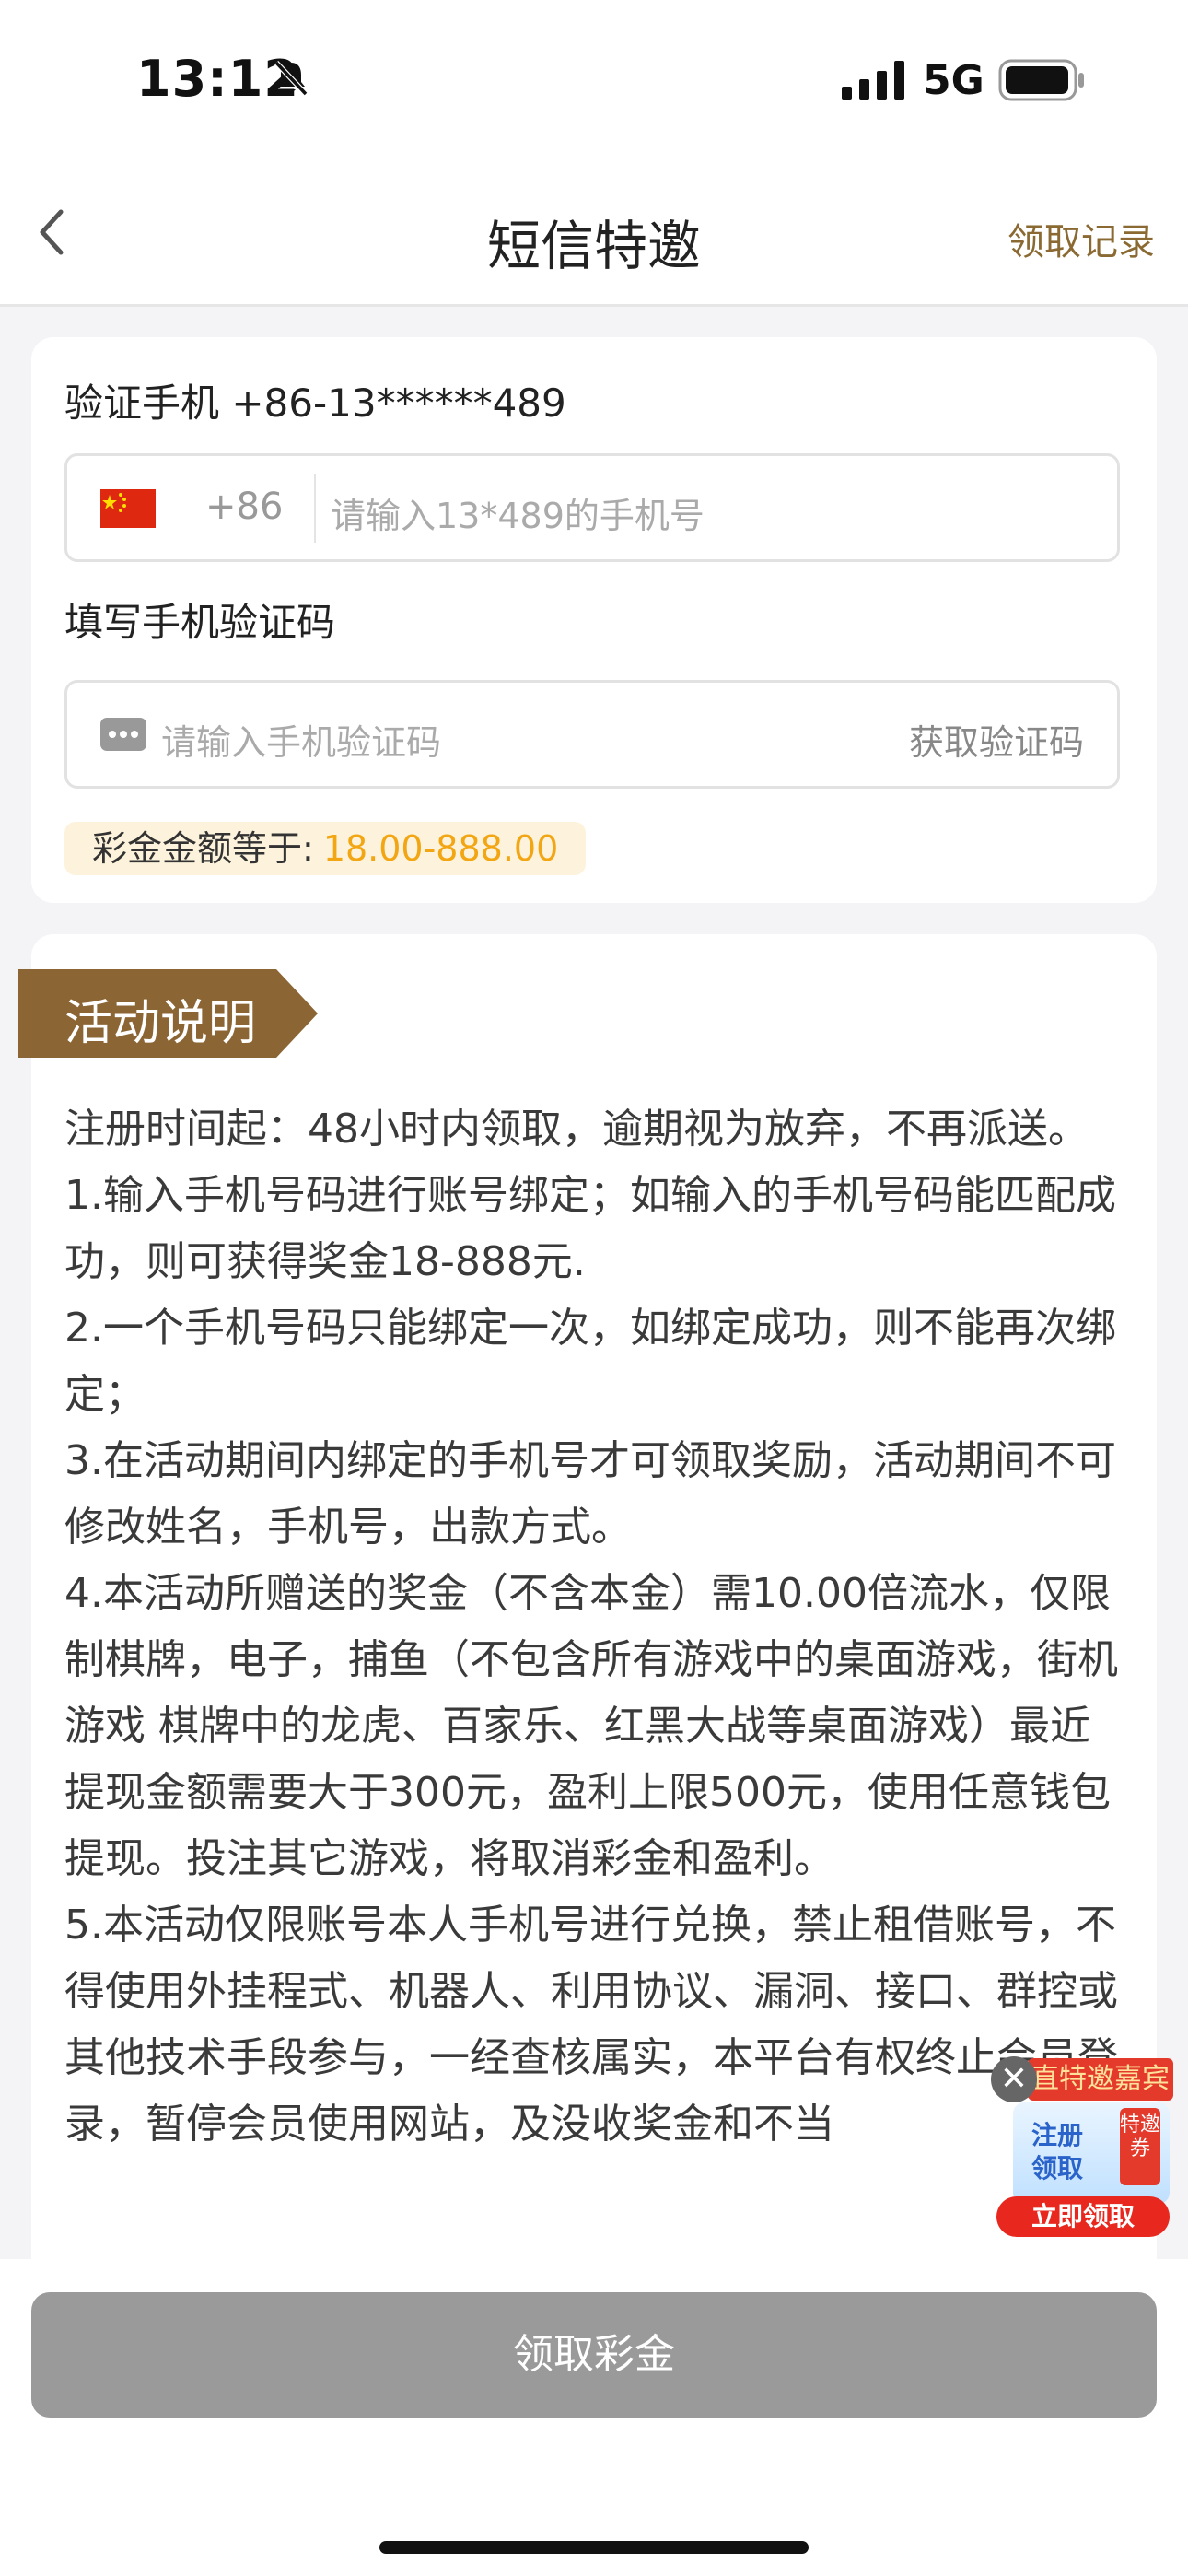 The image size is (1188, 2576). I want to click on claim-bonus-button: 领取彩金, so click(594, 2355).